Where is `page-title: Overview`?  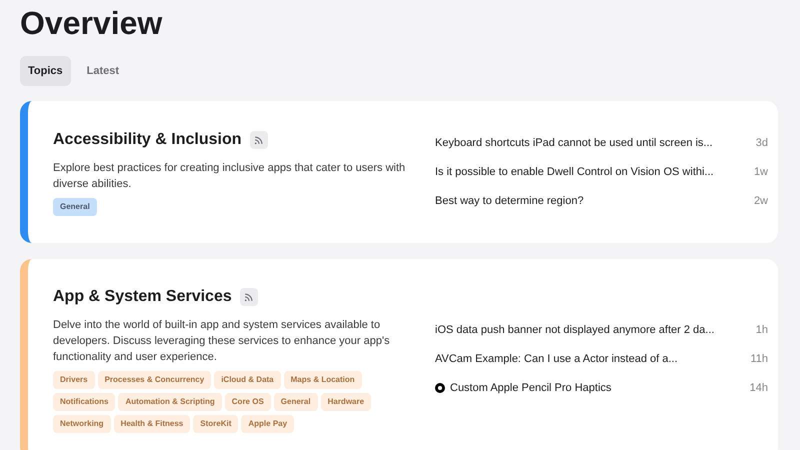
page-title: Overview is located at coordinates (91, 23).